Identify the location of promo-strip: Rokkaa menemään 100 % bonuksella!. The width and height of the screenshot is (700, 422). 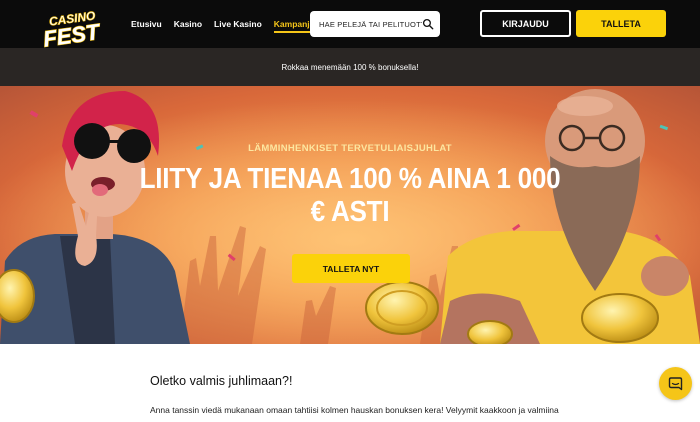
(350, 67).